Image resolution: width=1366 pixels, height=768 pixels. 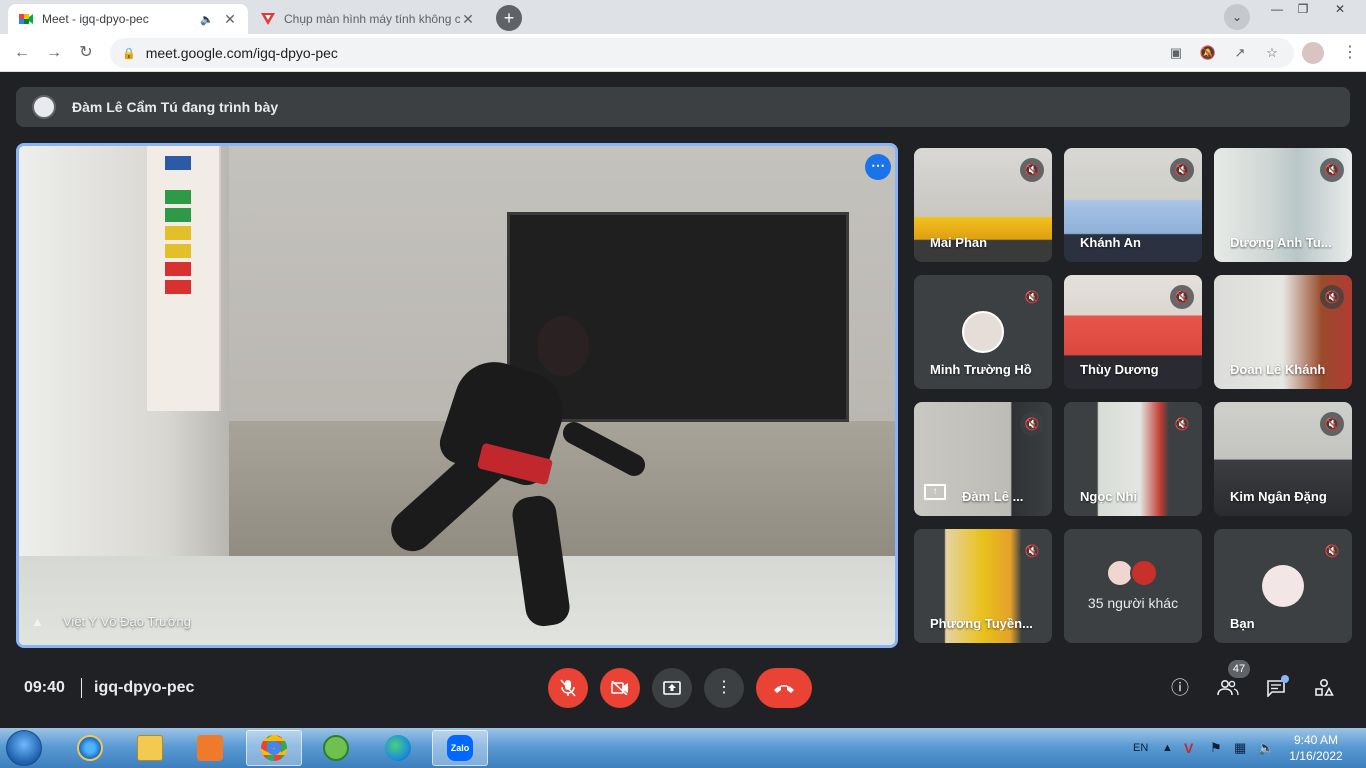 I want to click on video-wall-poster, so click(x=184, y=278).